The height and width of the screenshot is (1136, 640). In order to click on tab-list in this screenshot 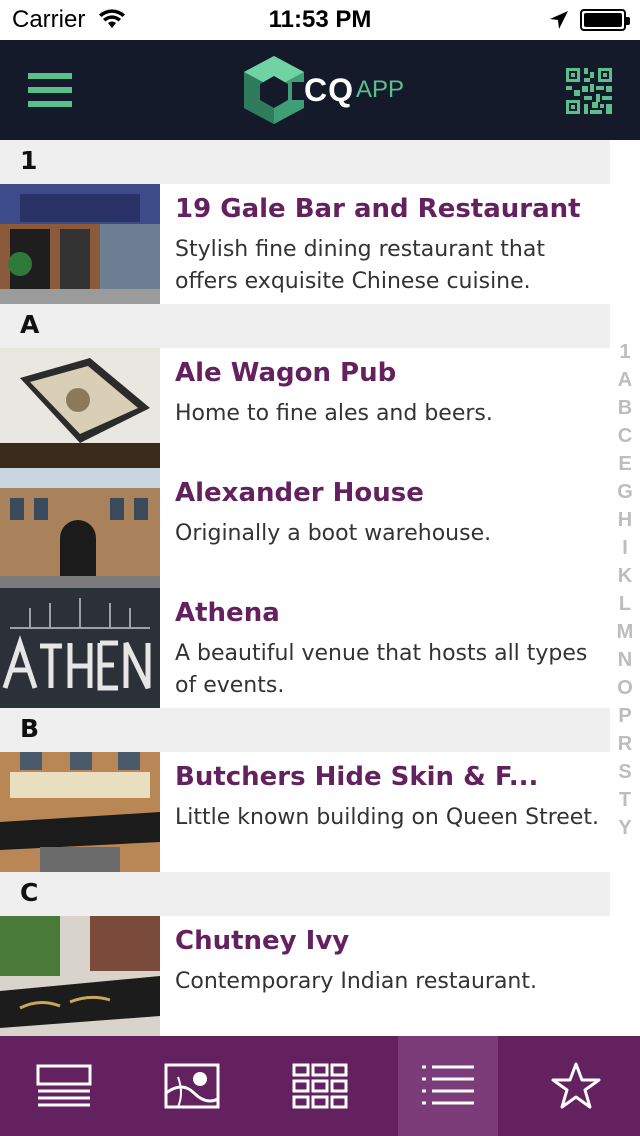, I will do `click(448, 1086)`.